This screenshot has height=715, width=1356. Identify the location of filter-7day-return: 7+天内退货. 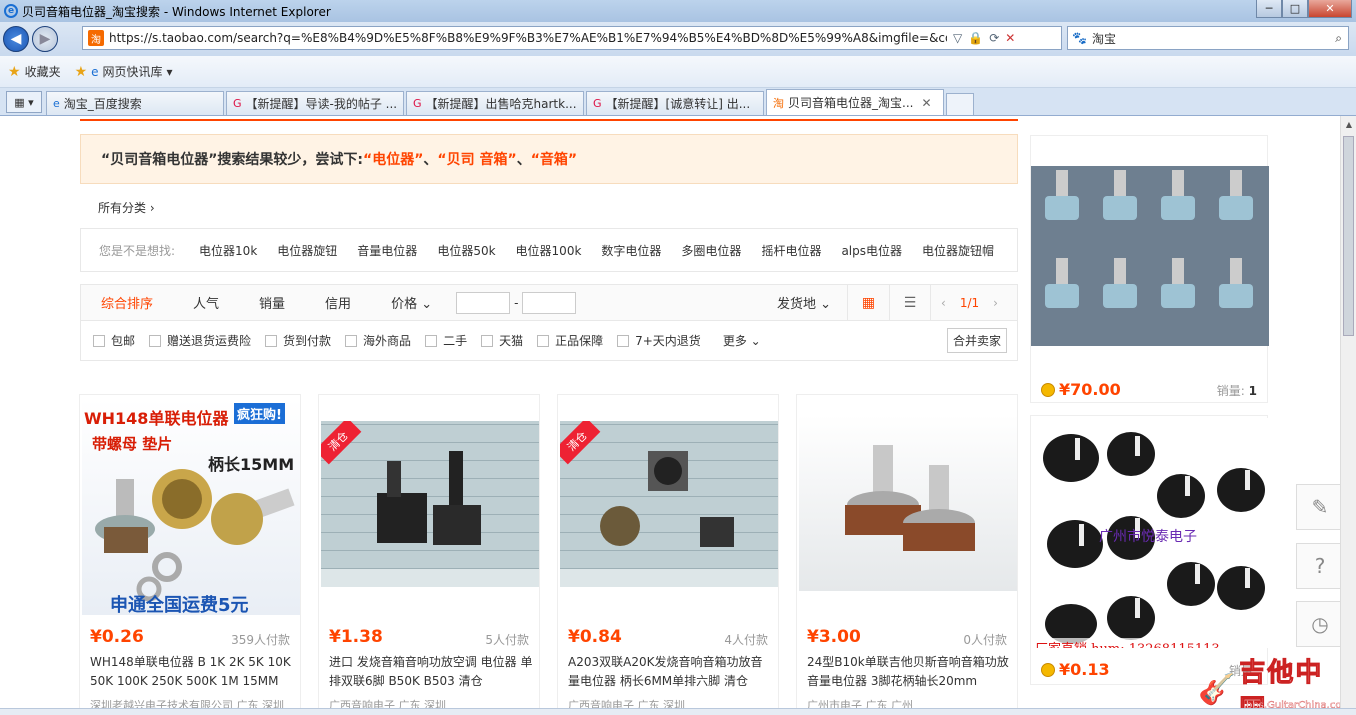
(659, 340).